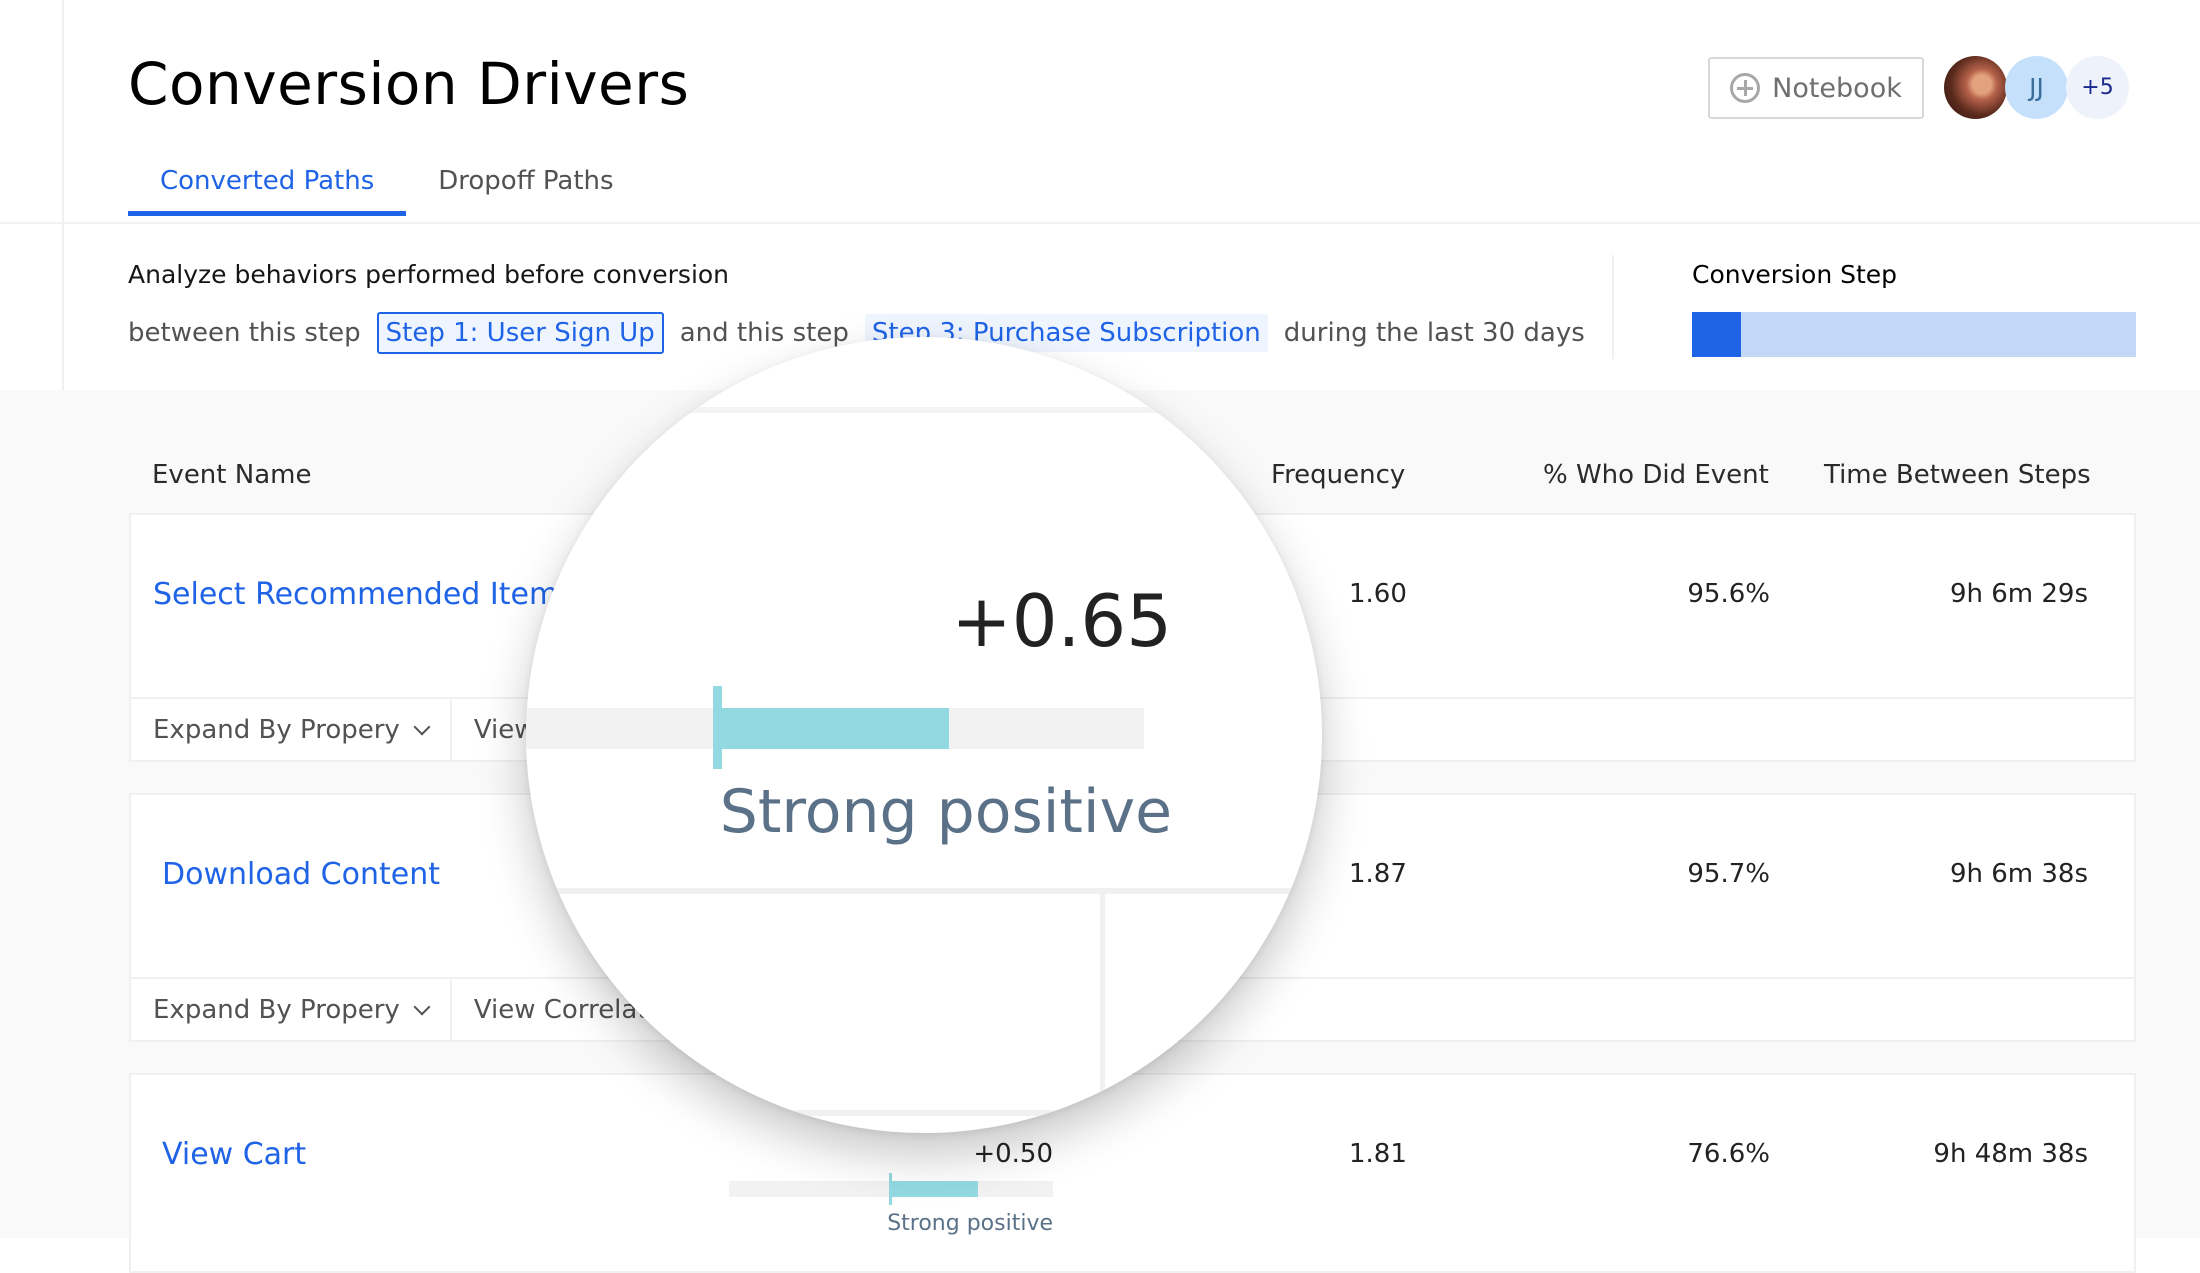  I want to click on tab-converted-paths: Converted Paths, so click(267, 188).